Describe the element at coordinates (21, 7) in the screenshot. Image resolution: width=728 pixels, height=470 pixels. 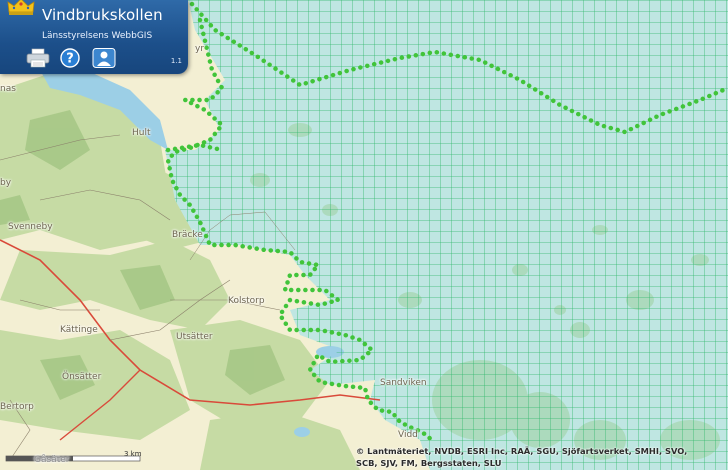
I see `crown-logo-icon` at that location.